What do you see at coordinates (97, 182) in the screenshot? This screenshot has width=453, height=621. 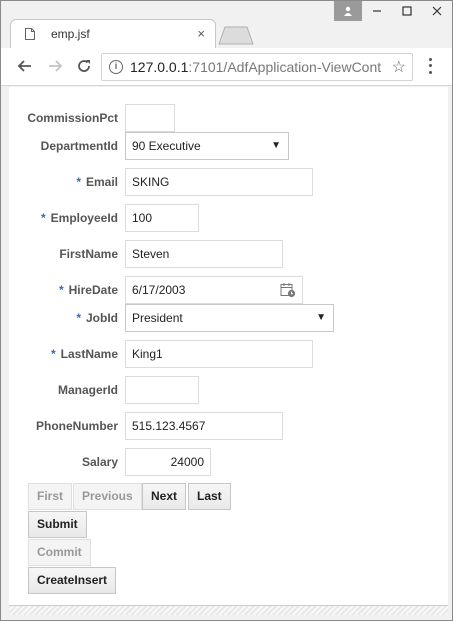 I see `email-label: * Email` at bounding box center [97, 182].